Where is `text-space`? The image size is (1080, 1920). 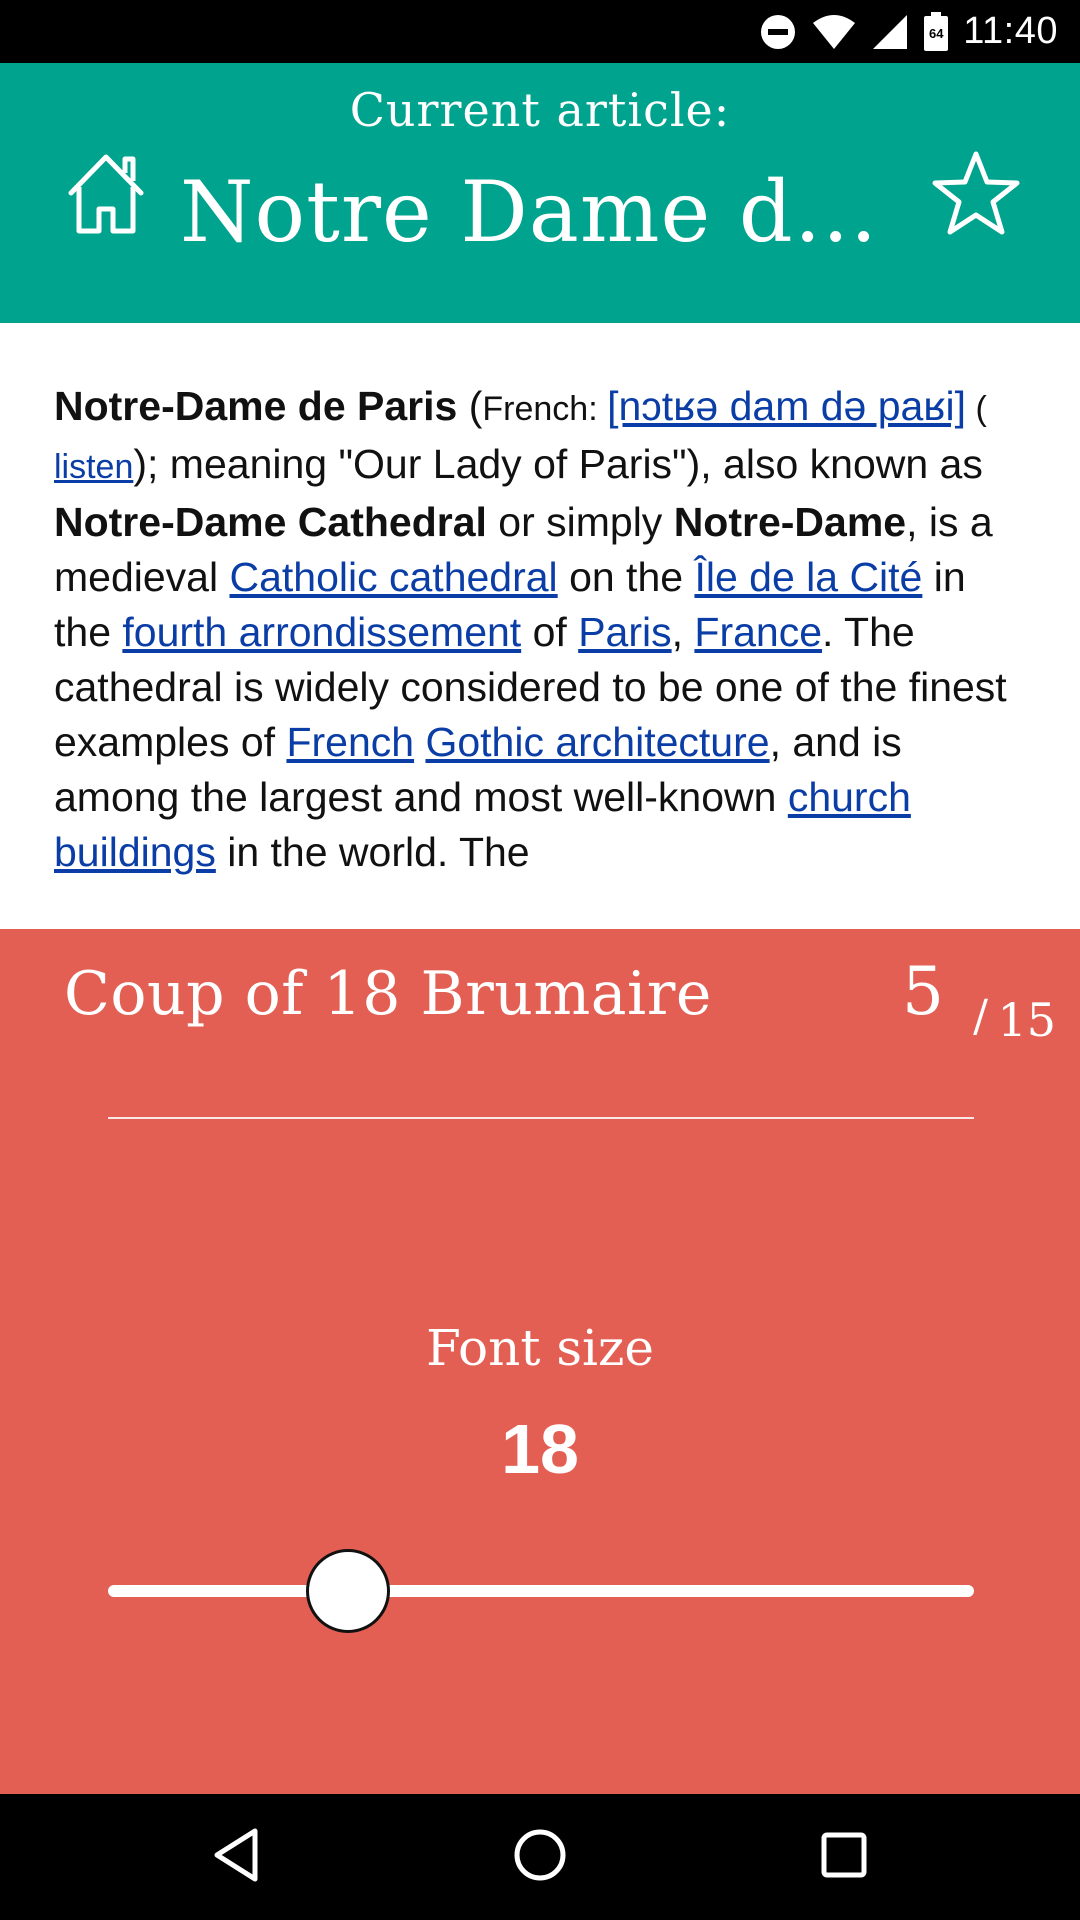 text-space is located at coordinates (419, 742).